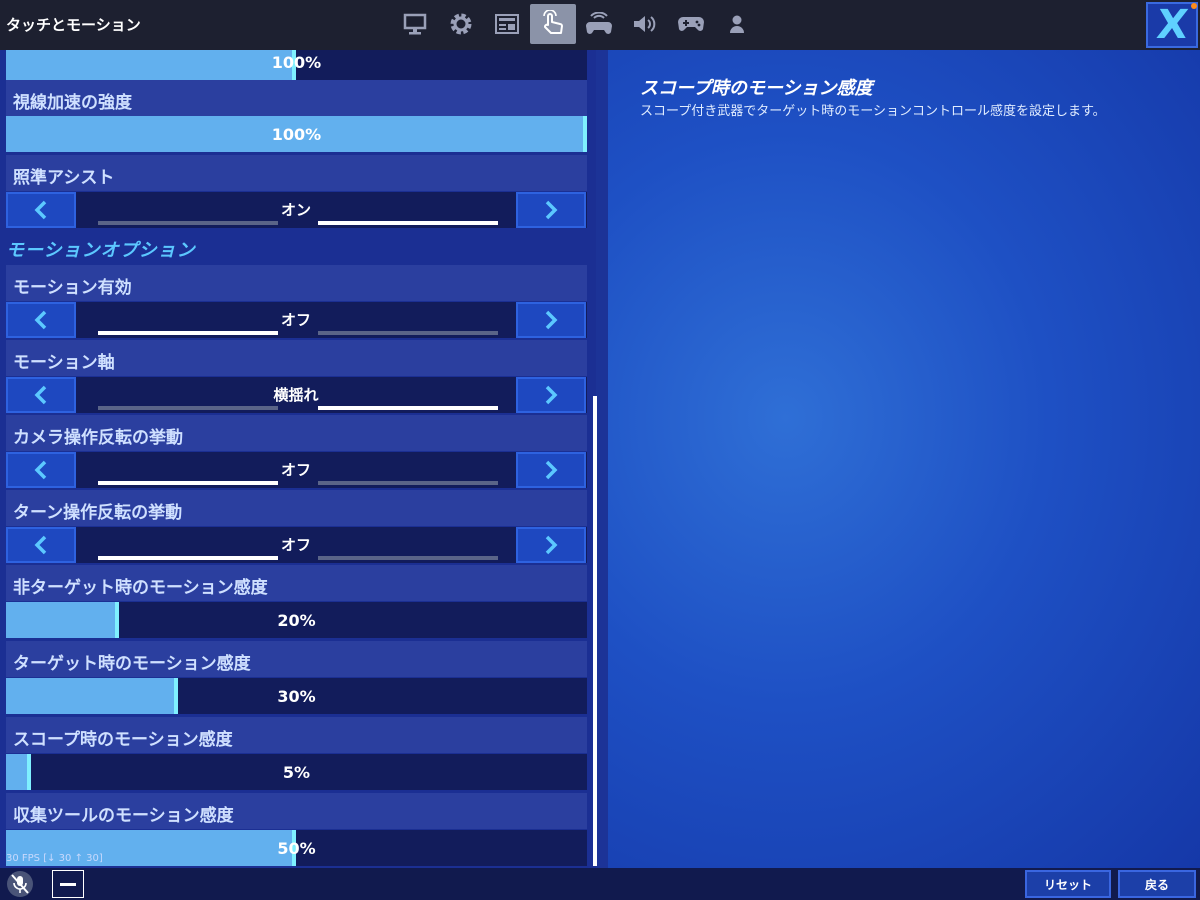 The image size is (1200, 900). I want to click on setting-label-text: 非ターゲット時のモーション感度, so click(140, 588).